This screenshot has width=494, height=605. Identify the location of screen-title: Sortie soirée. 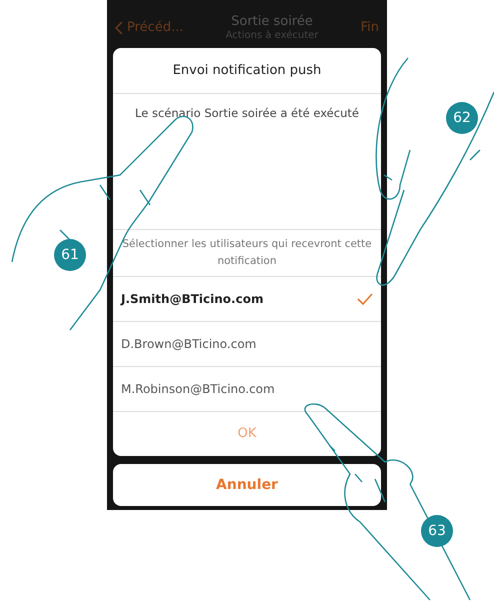
(272, 22).